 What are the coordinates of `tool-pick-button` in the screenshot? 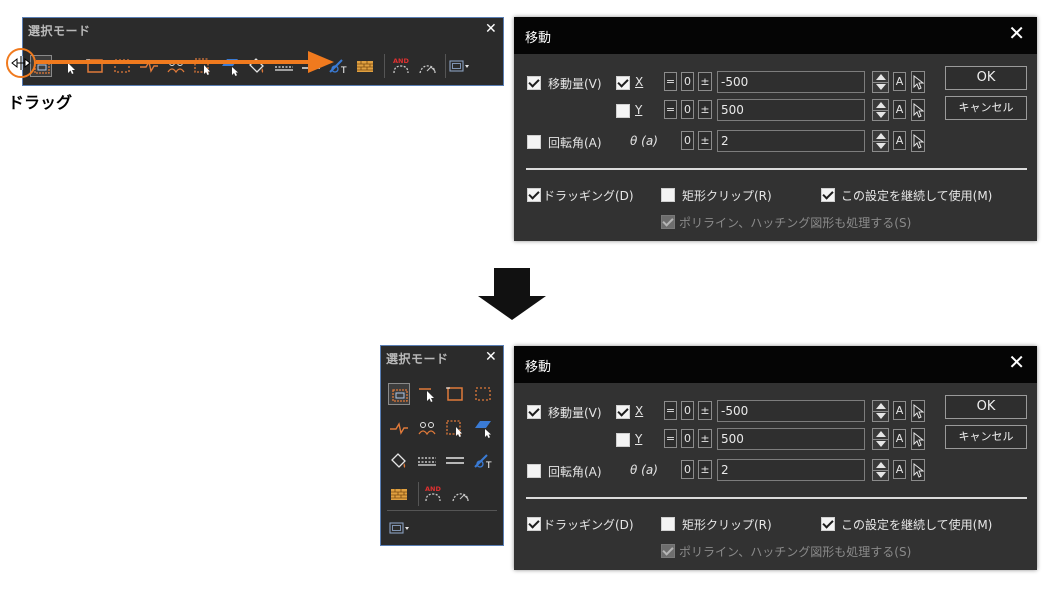 It's located at (427, 394).